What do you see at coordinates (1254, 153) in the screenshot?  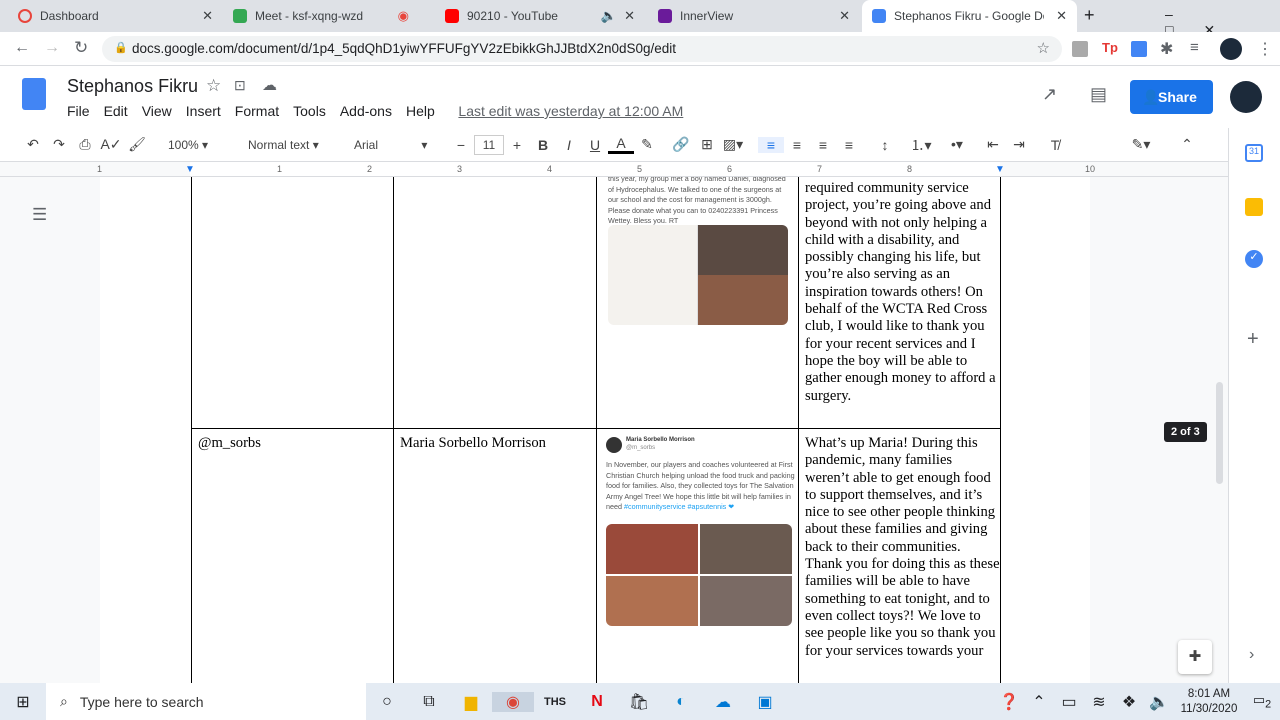 I see `calendar-icon: 31` at bounding box center [1254, 153].